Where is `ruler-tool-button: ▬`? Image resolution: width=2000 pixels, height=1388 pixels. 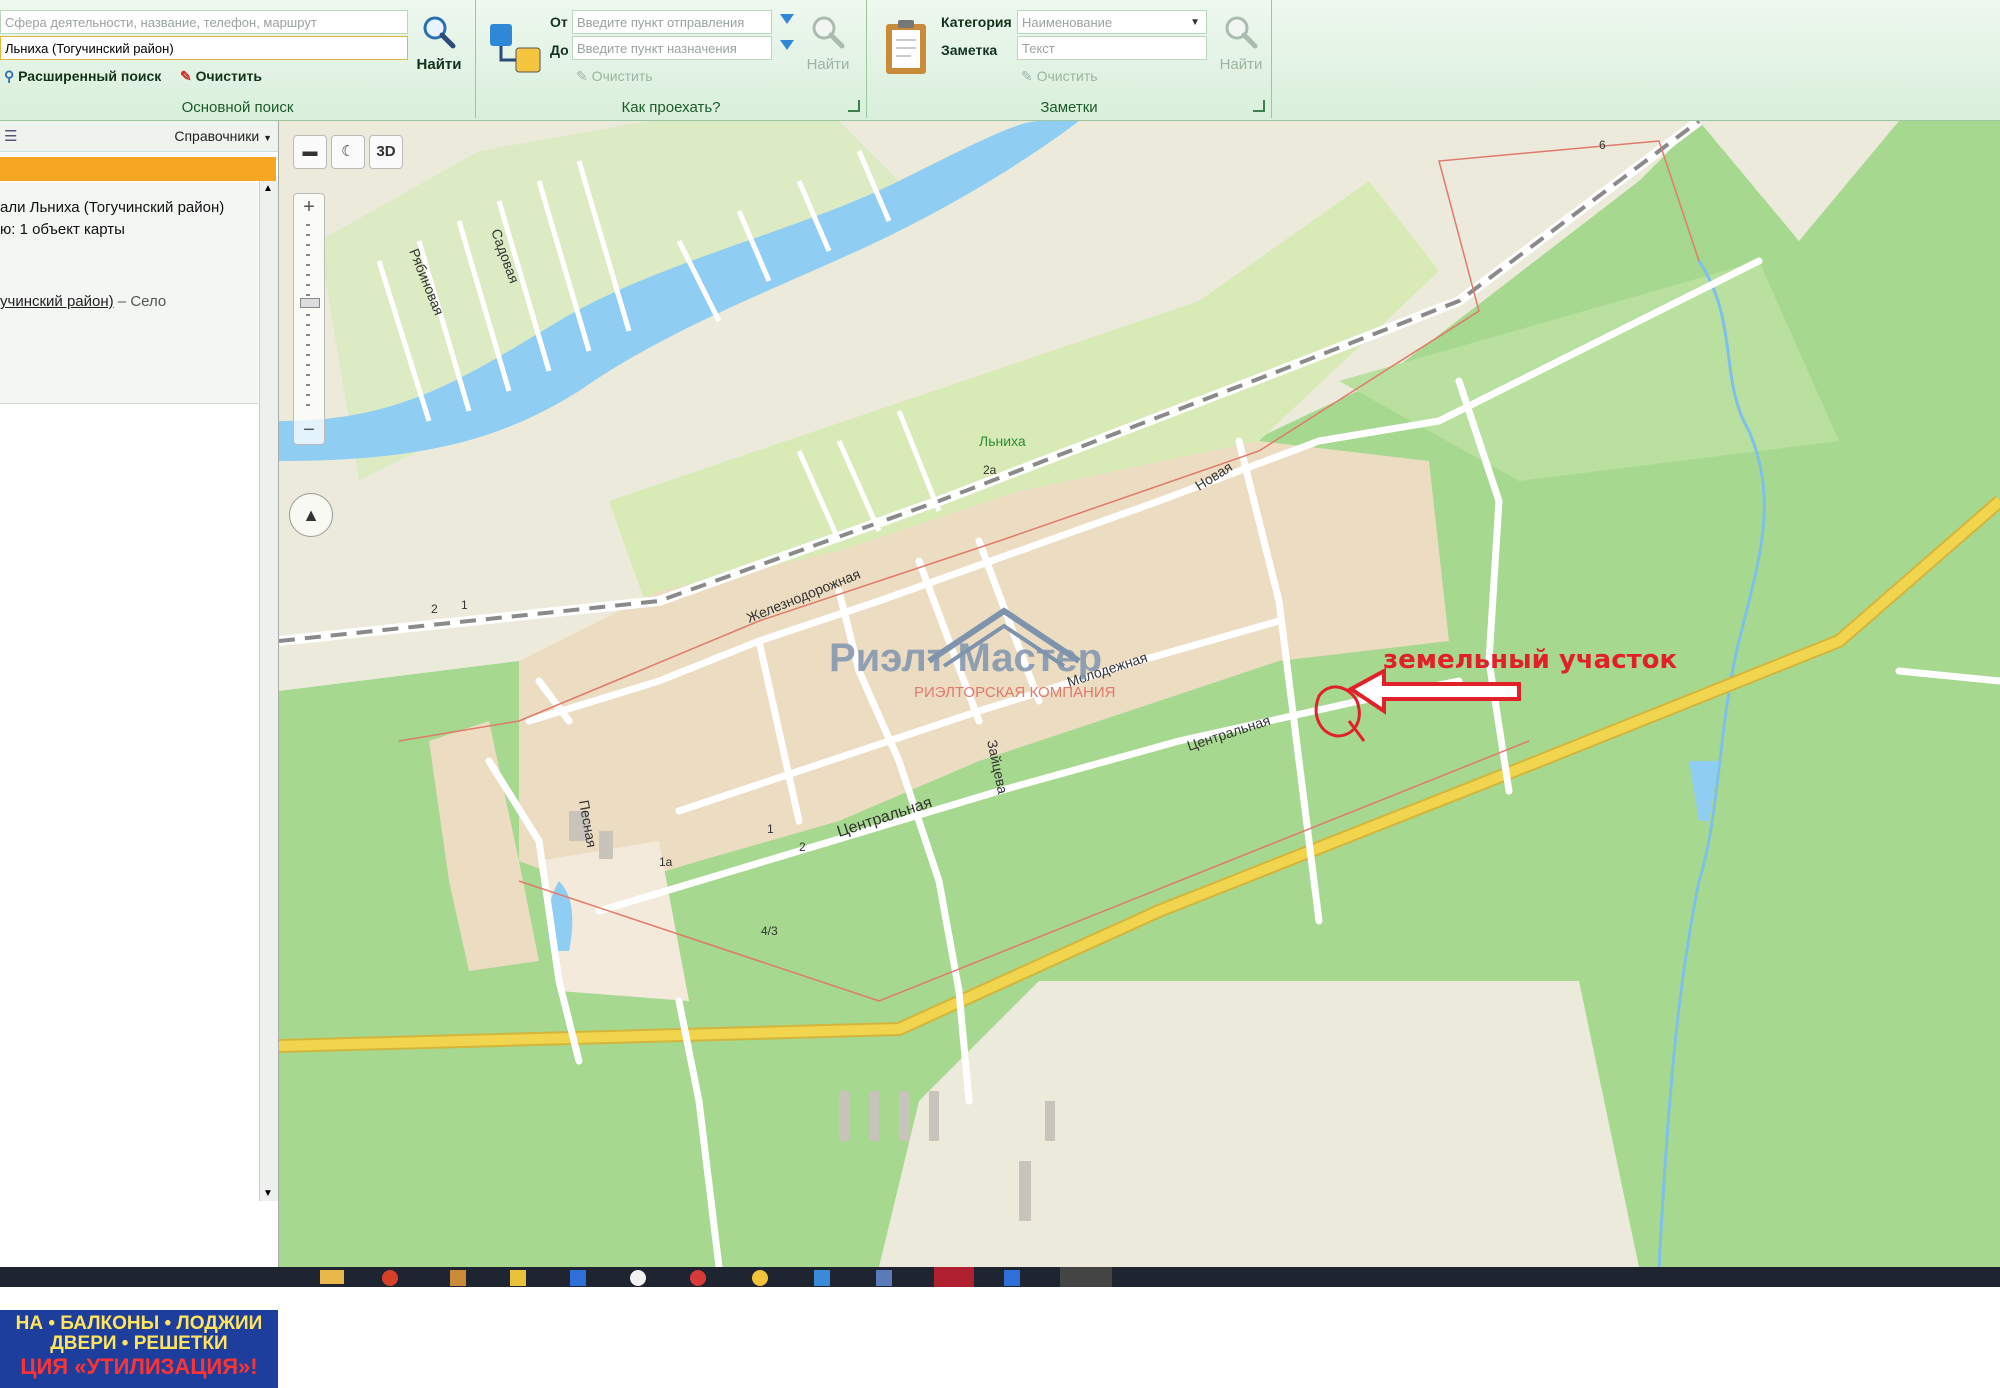 ruler-tool-button: ▬ is located at coordinates (310, 152).